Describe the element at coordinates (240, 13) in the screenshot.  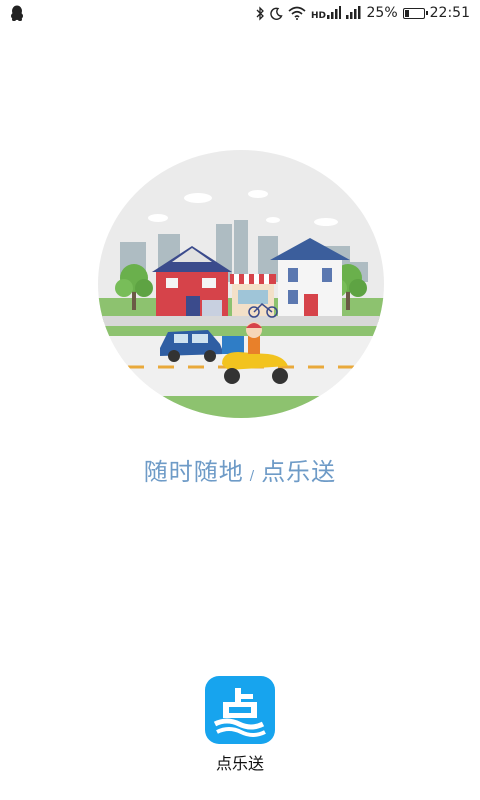
I see `status-bar: HD 25% 22:51` at that location.